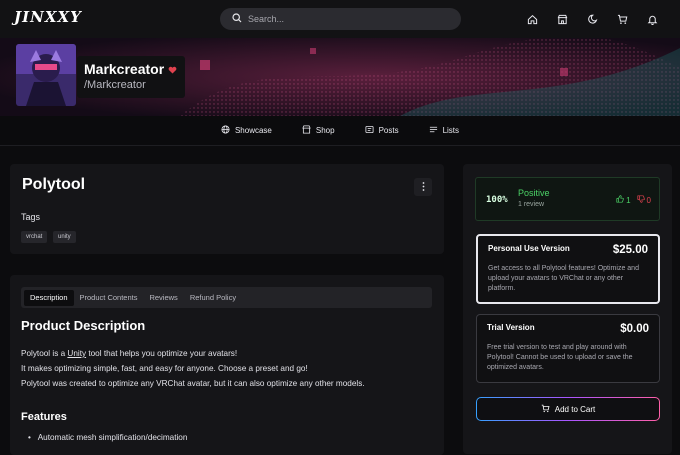  Describe the element at coordinates (369, 130) in the screenshot. I see `posts-icon` at that location.